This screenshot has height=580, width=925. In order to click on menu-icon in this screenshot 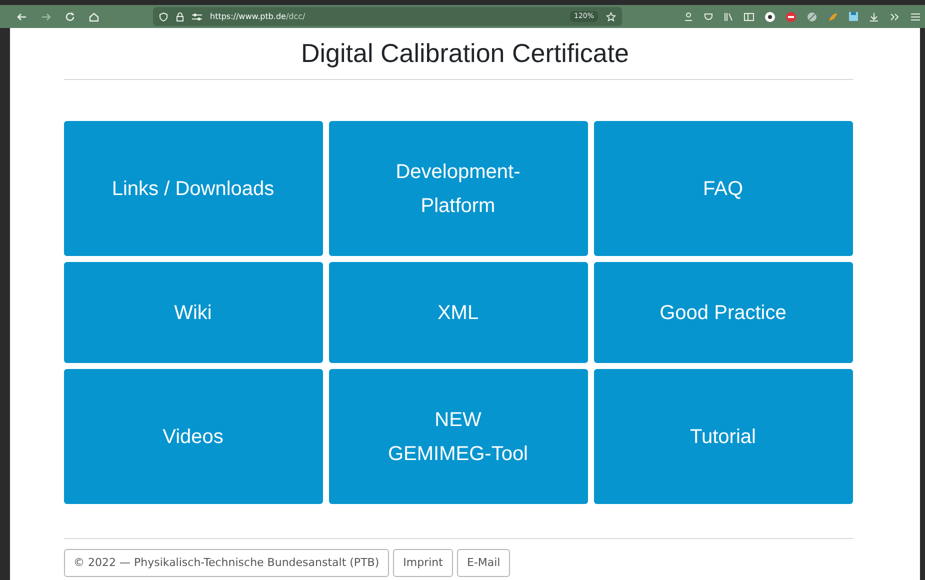, I will do `click(915, 16)`.